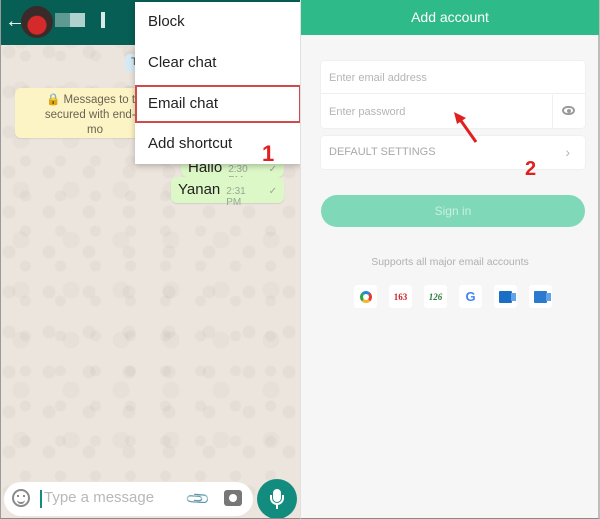  I want to click on email-field-row, so click(453, 77).